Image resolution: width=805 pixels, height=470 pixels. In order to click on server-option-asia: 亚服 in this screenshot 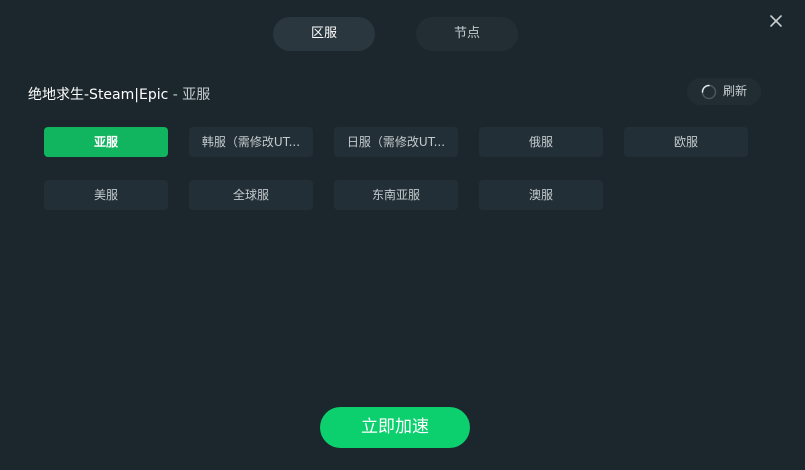, I will do `click(106, 142)`.